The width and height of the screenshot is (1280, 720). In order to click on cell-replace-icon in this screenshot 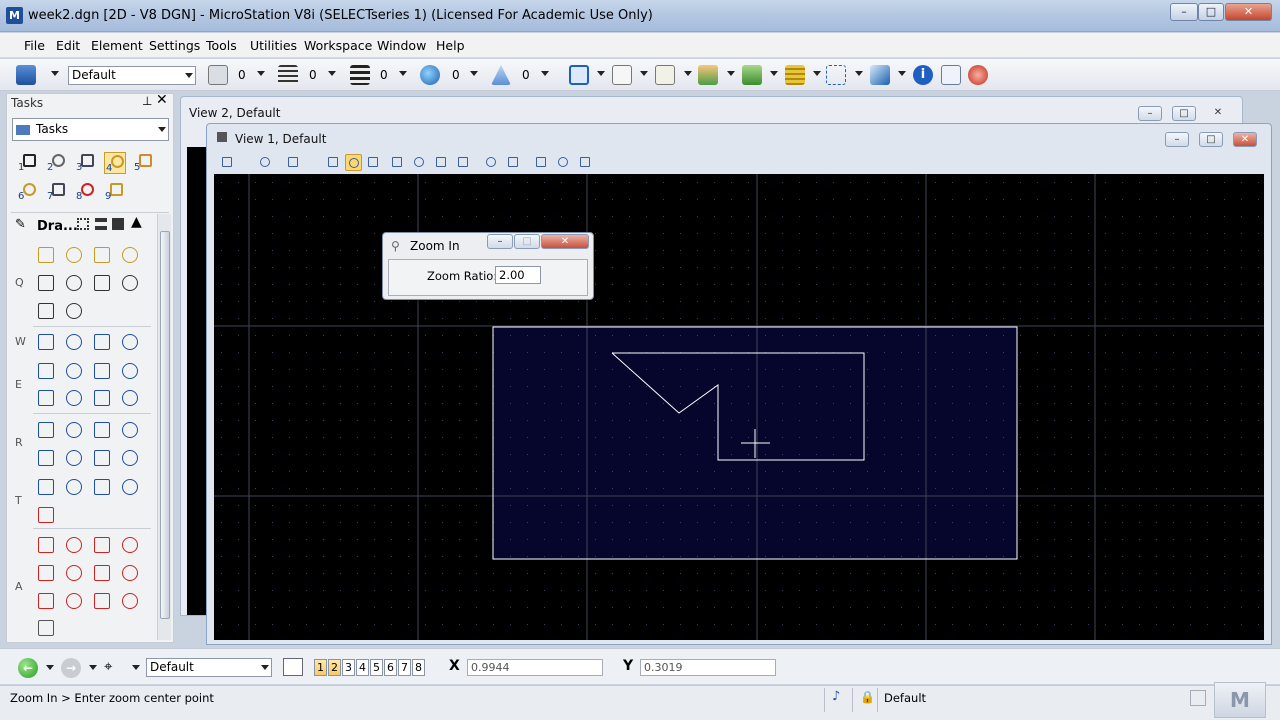, I will do `click(102, 487)`.